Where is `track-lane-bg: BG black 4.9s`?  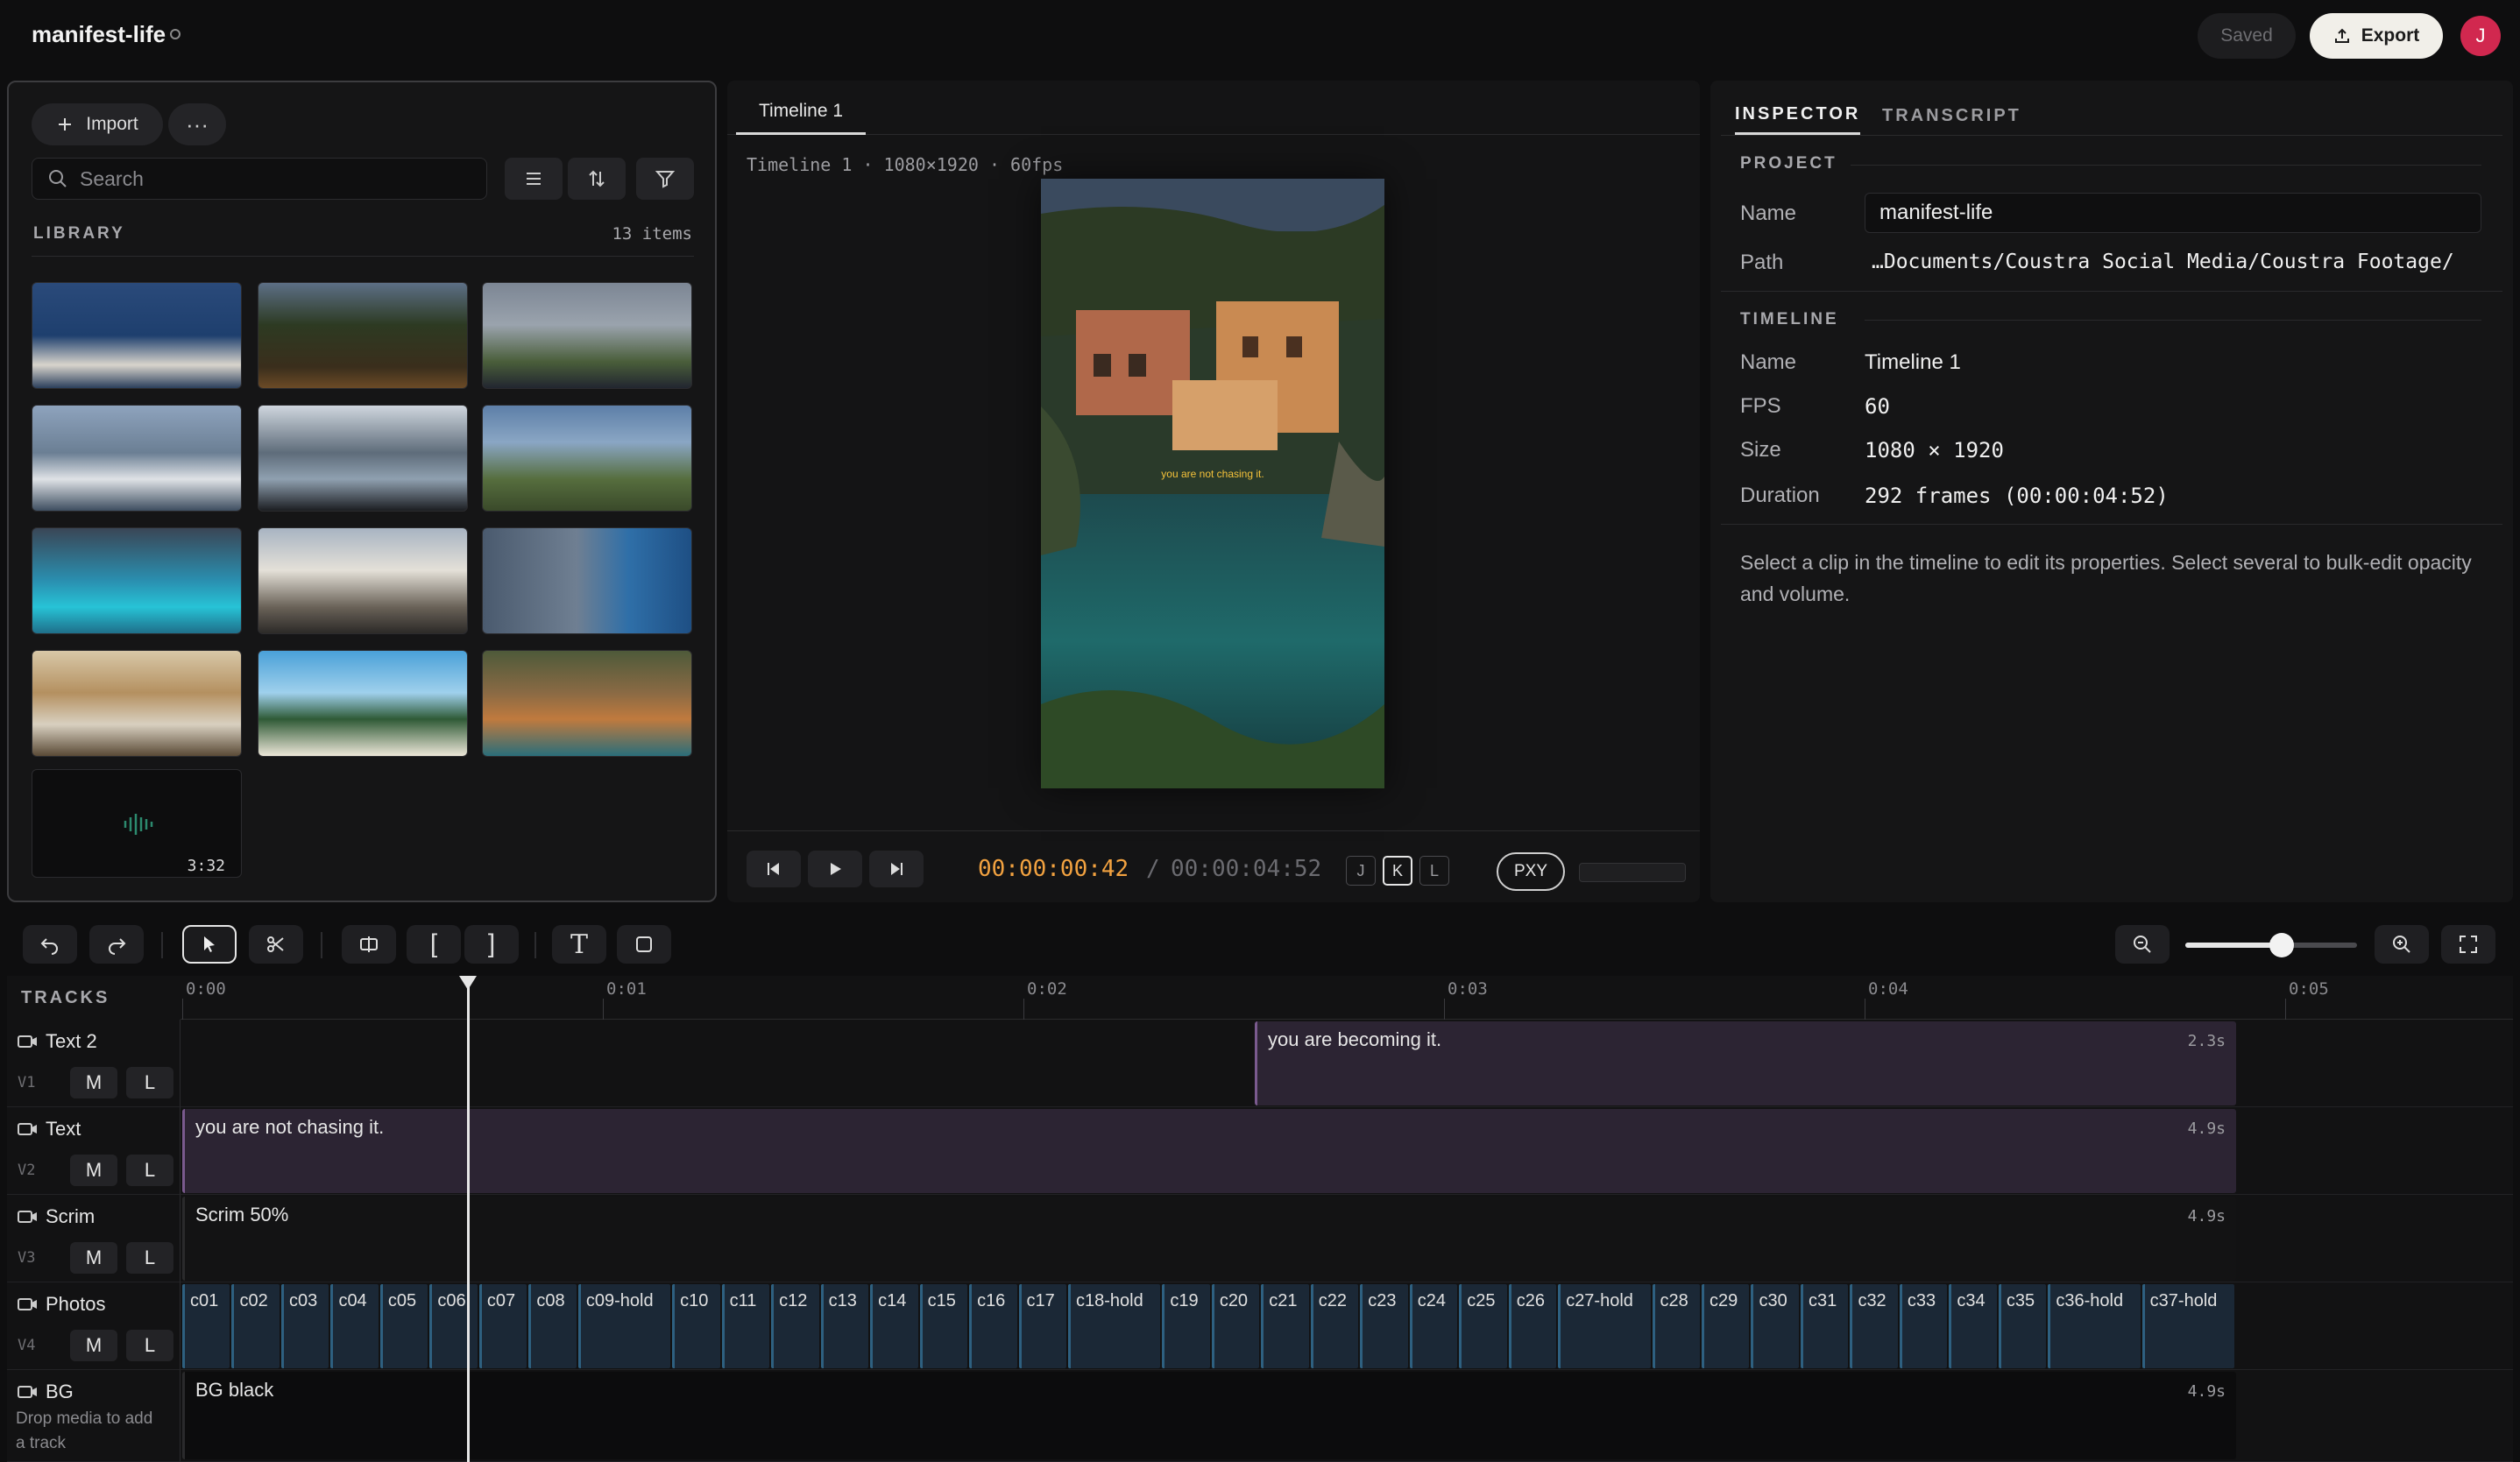 track-lane-bg: BG black 4.9s is located at coordinates (1347, 1416).